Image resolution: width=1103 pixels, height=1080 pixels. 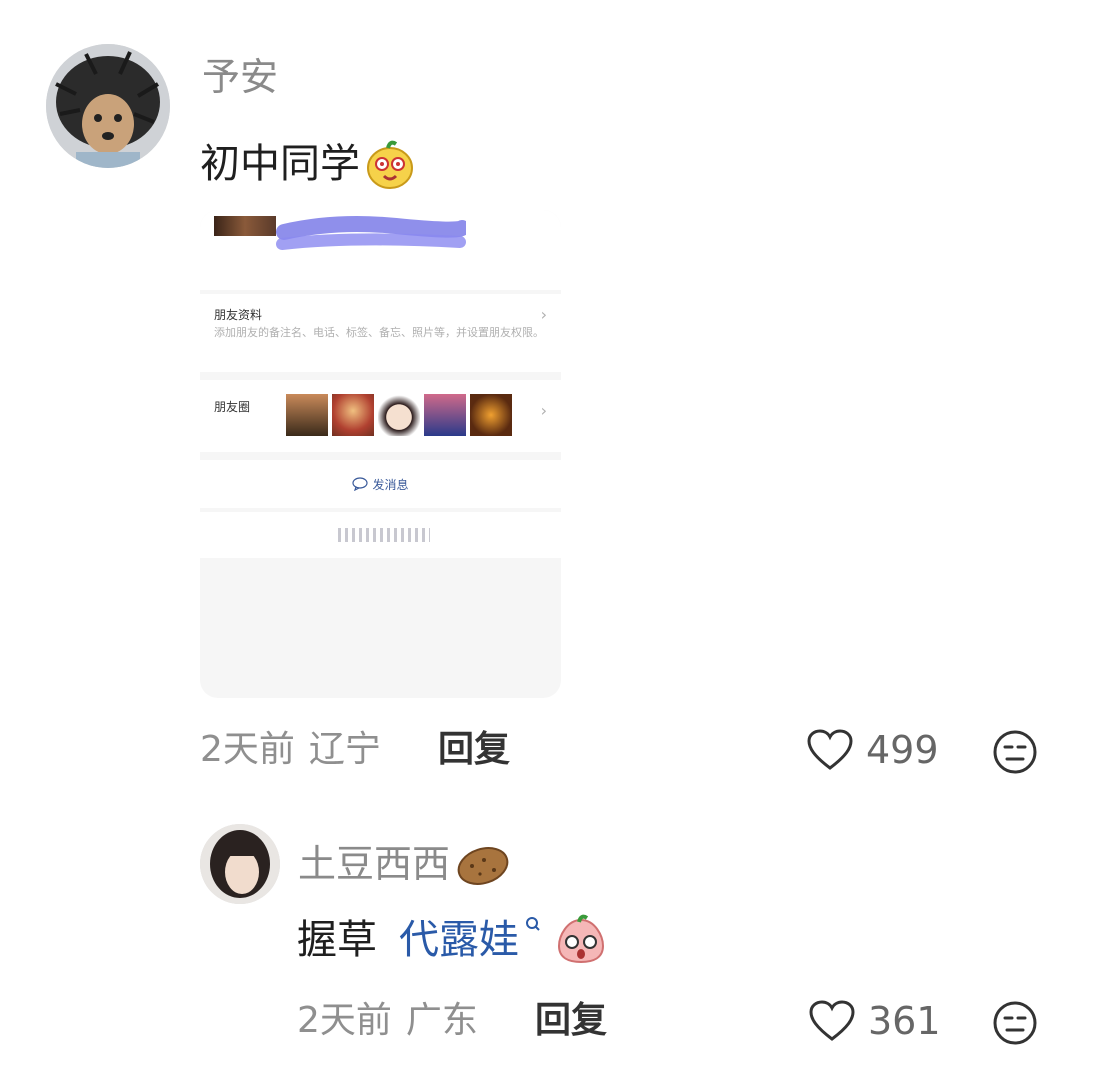 What do you see at coordinates (238, 315) in the screenshot?
I see `section-title: 朋友资料` at bounding box center [238, 315].